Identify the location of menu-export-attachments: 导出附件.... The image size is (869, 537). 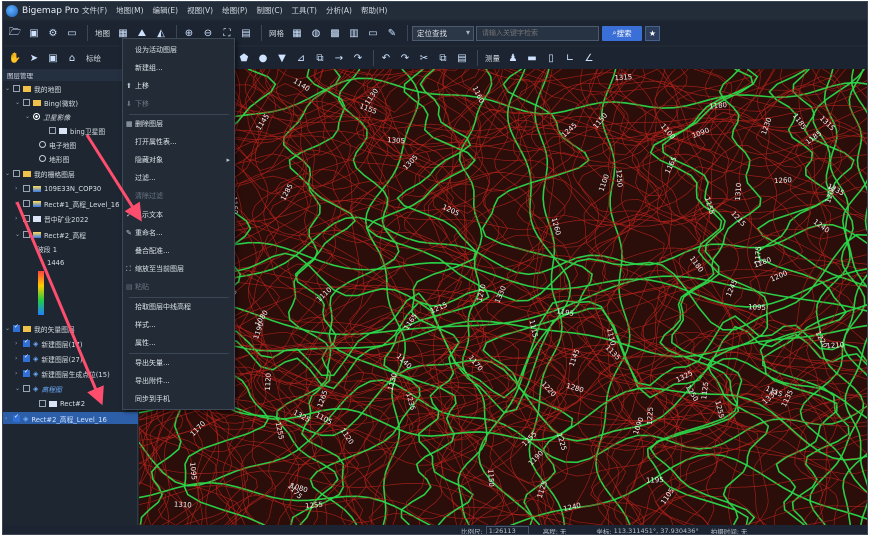
(178, 381).